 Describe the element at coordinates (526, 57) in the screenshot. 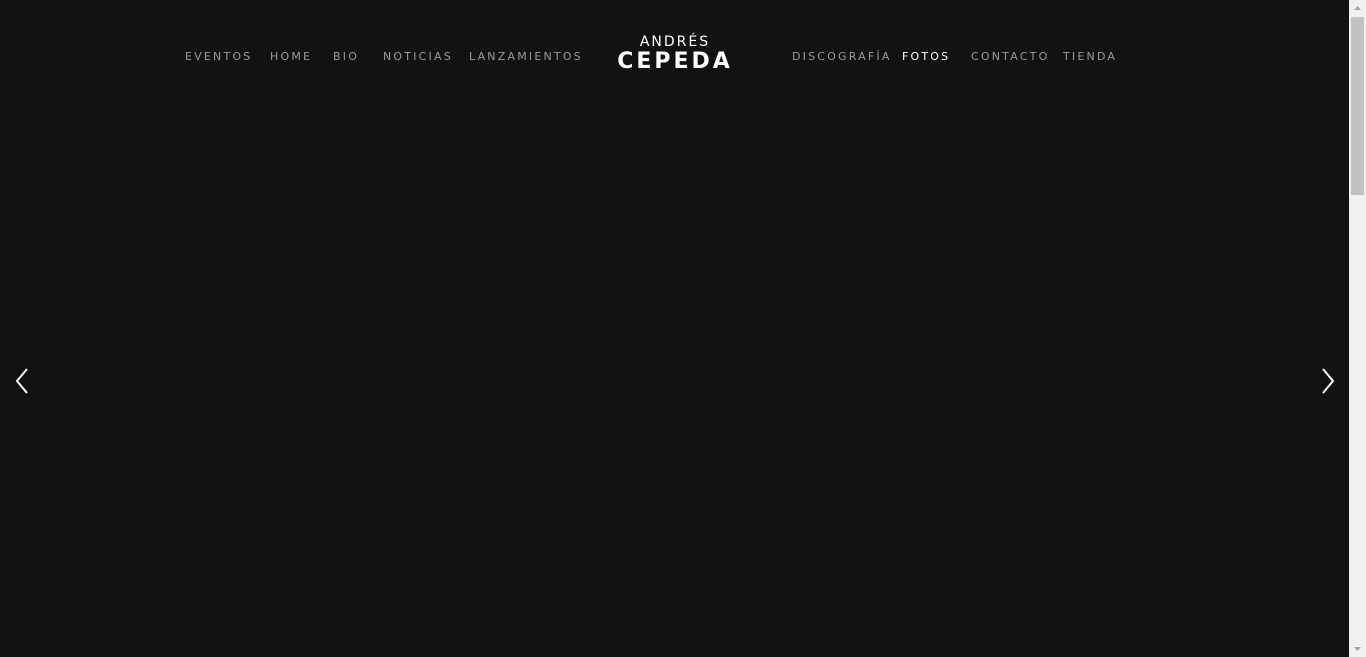

I see `nav-item-lanzamientos: LANZAMIENTOS` at that location.